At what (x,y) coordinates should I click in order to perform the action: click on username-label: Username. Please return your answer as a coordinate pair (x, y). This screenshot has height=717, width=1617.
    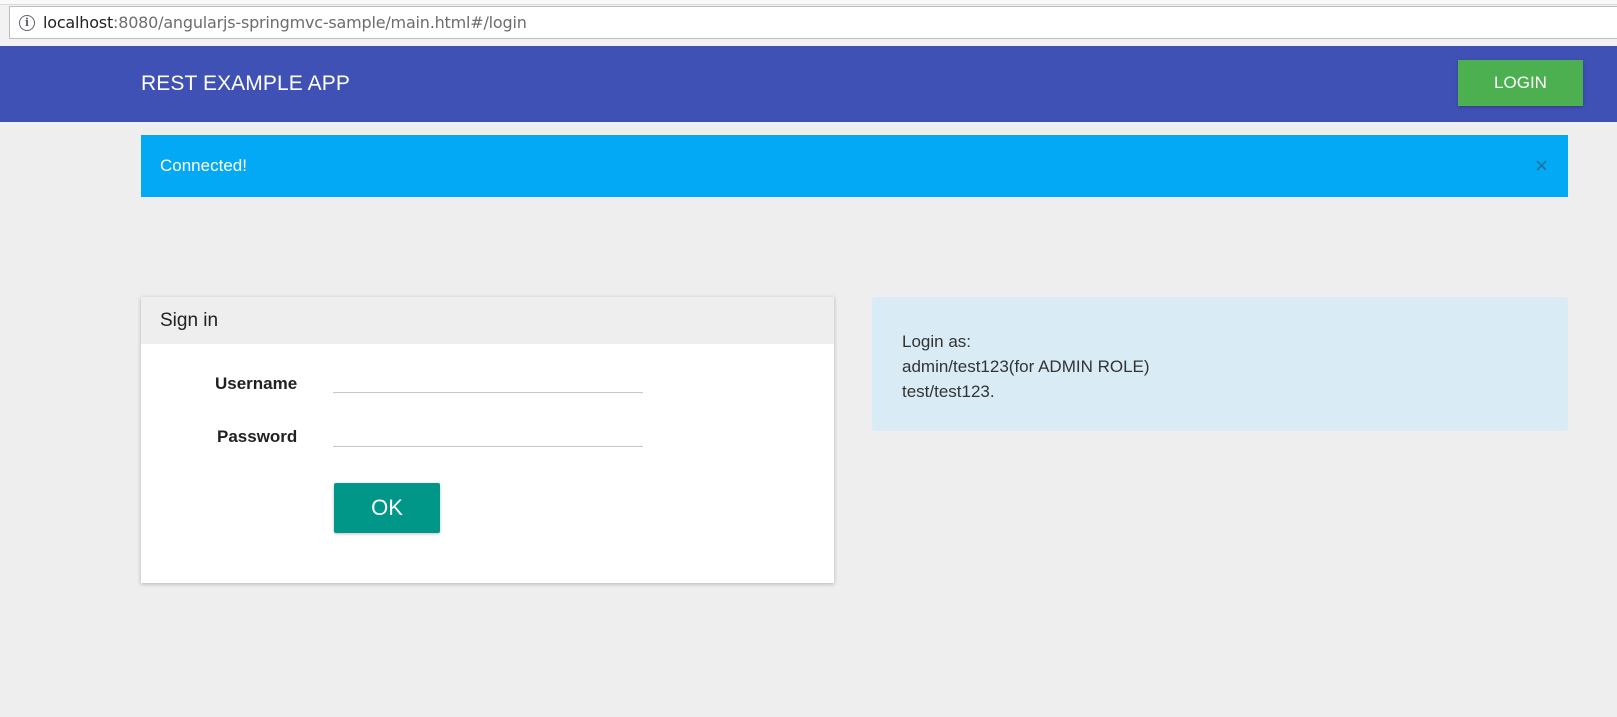
    Looking at the image, I should click on (256, 383).